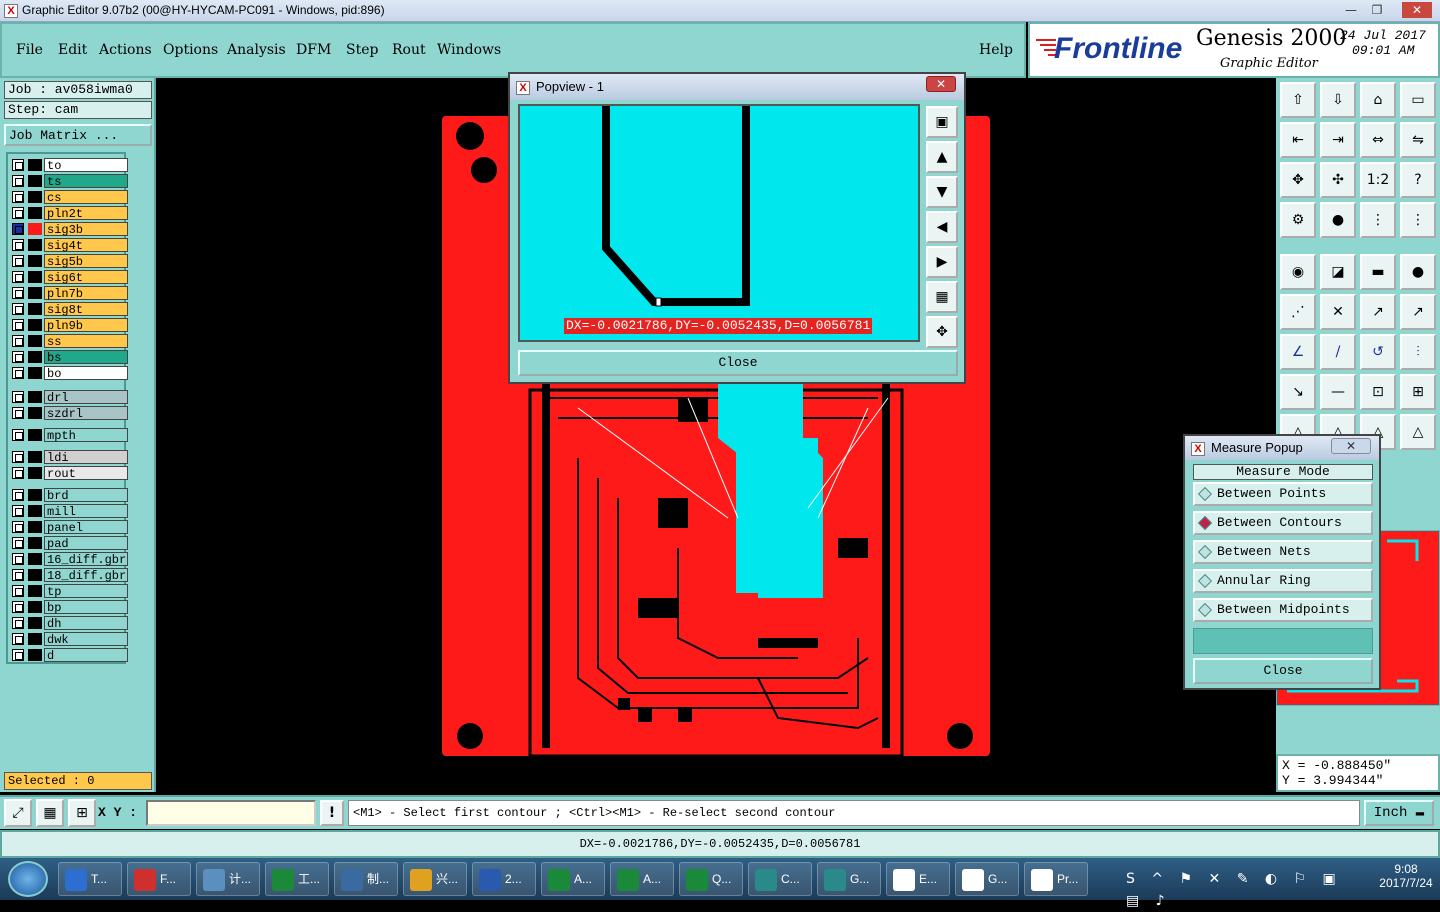  I want to click on minimize-icon: —, so click(1351, 10).